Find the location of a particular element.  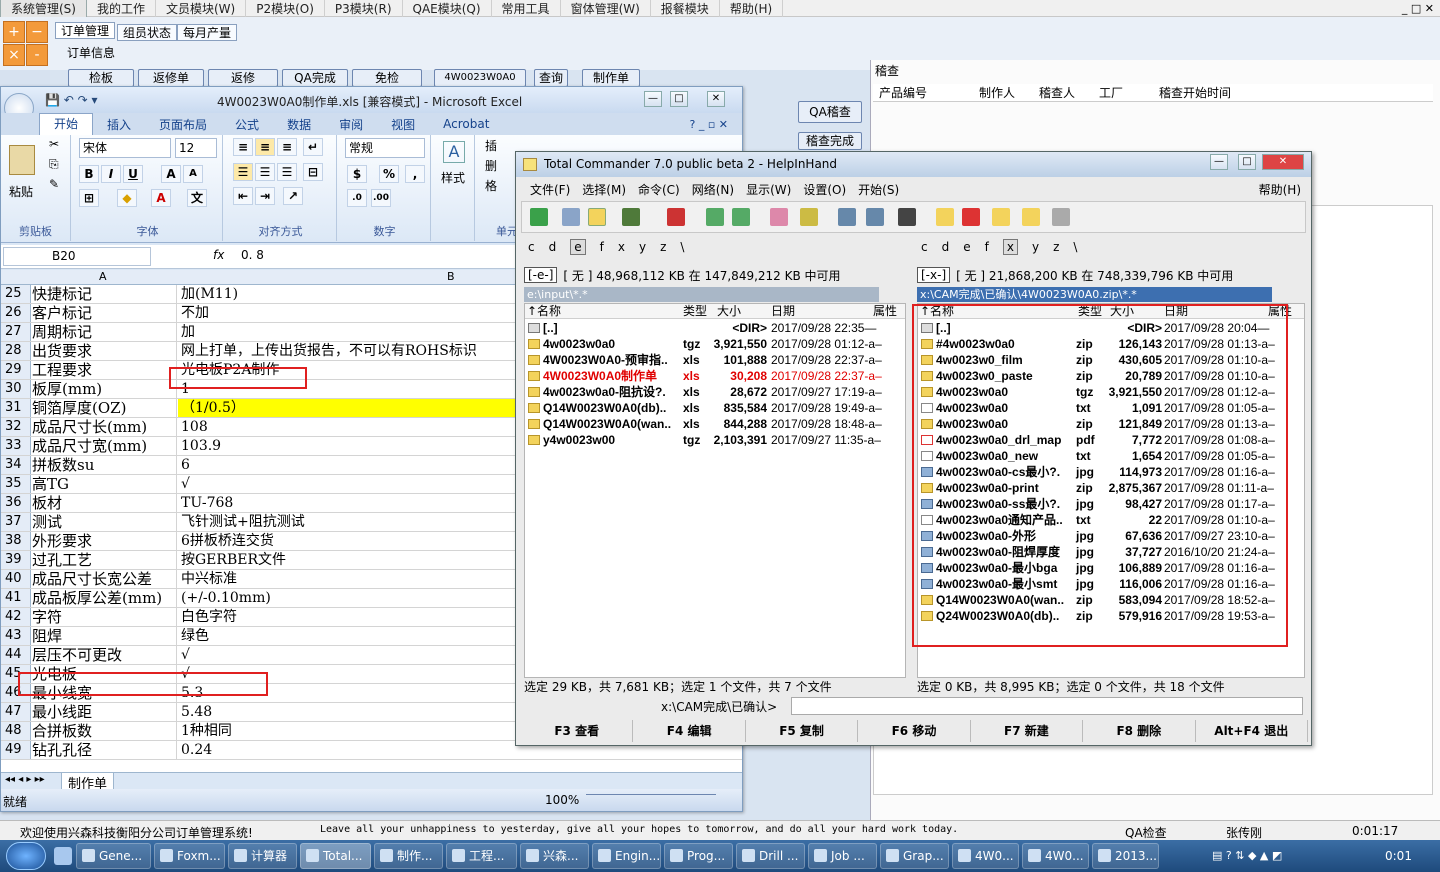

tc-menu-net: 网络(N) is located at coordinates (713, 189).